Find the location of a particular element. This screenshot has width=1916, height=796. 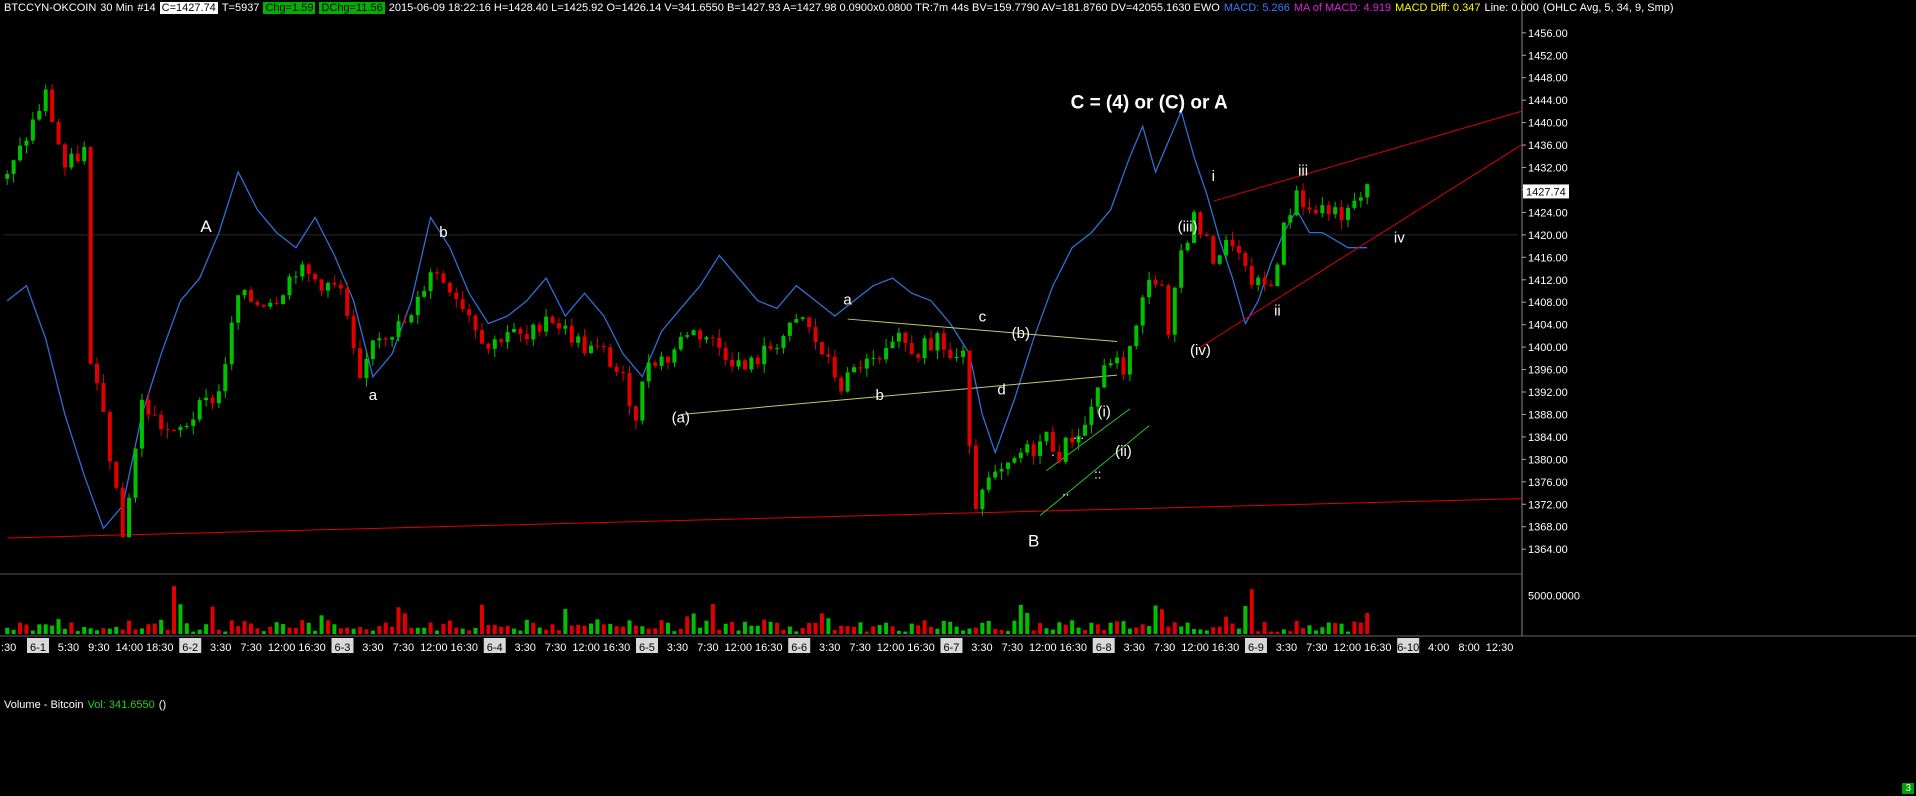

time-label: 3:30 is located at coordinates (677, 648).